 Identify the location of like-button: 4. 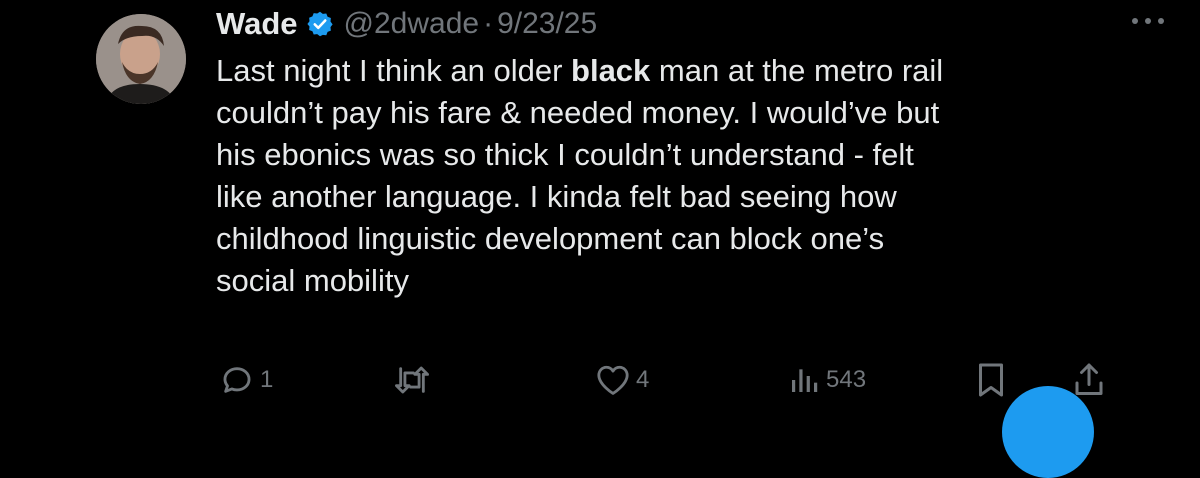
(622, 380).